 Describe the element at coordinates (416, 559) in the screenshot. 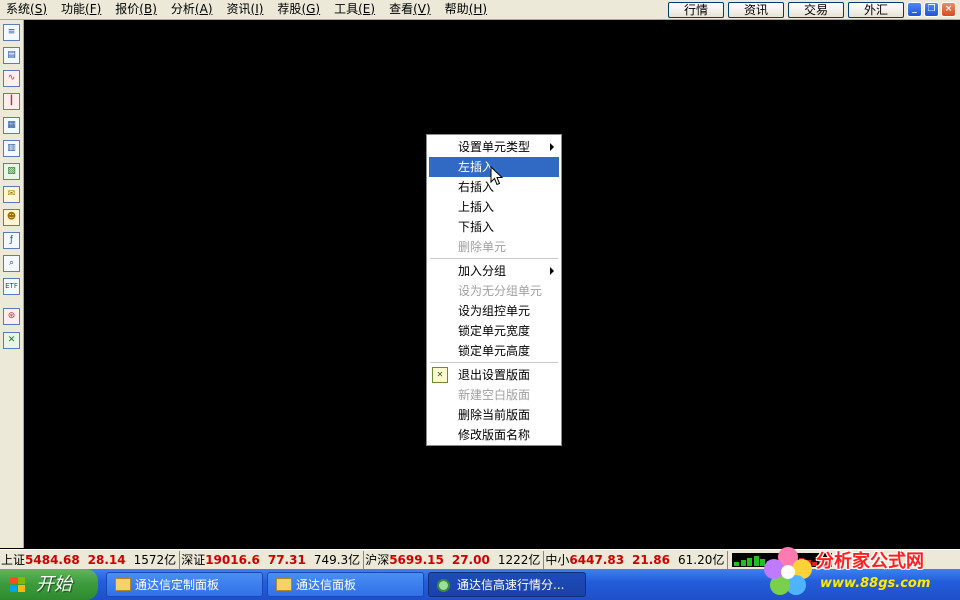

I see `index-value: 5699.15` at that location.